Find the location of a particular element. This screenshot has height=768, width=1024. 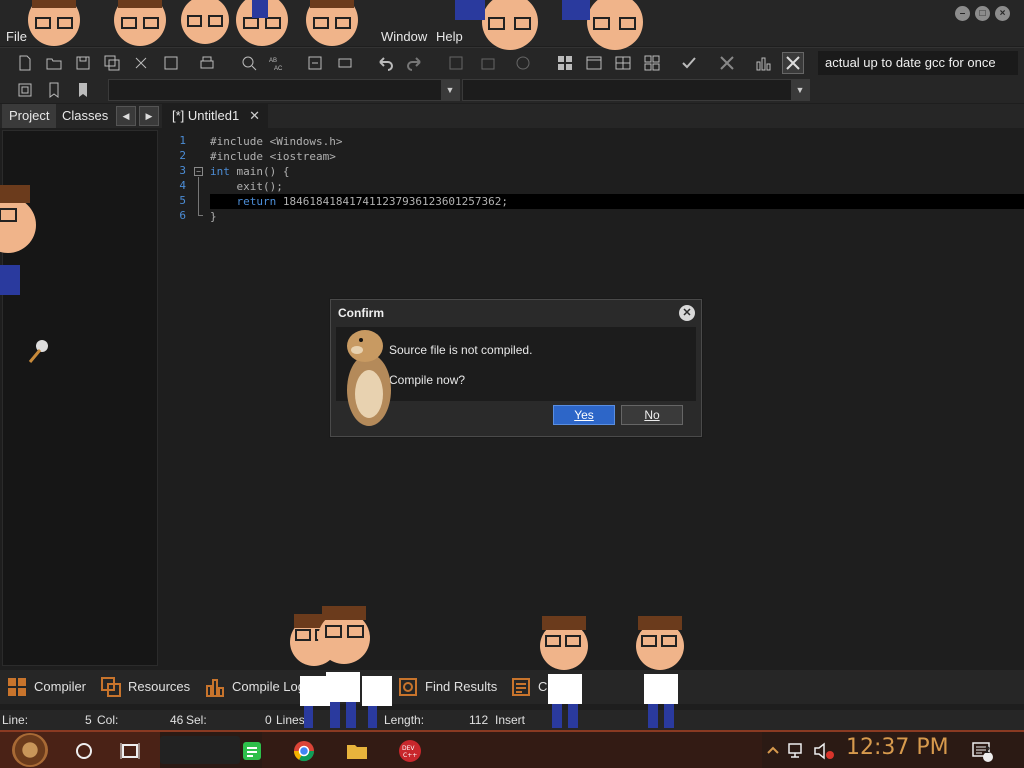

menu-window: Window is located at coordinates (404, 36).